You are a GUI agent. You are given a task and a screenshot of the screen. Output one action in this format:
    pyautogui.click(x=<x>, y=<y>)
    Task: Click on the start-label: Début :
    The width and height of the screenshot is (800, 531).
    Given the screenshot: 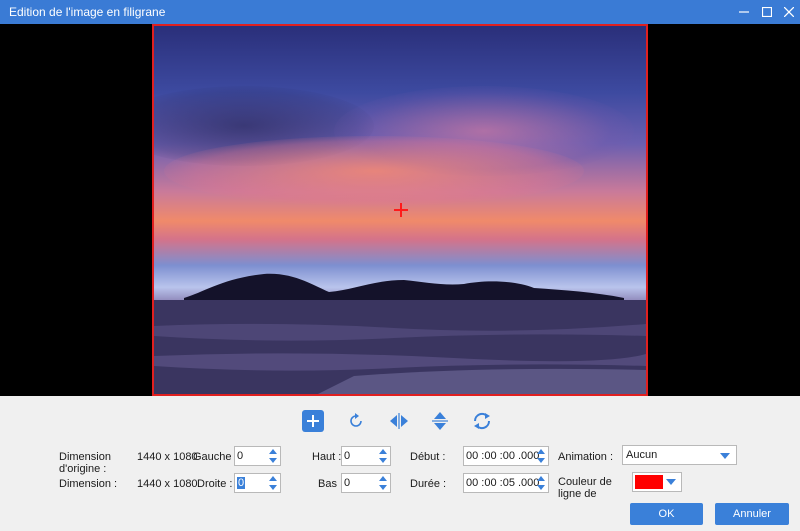 What is the action you would take?
    pyautogui.click(x=428, y=457)
    